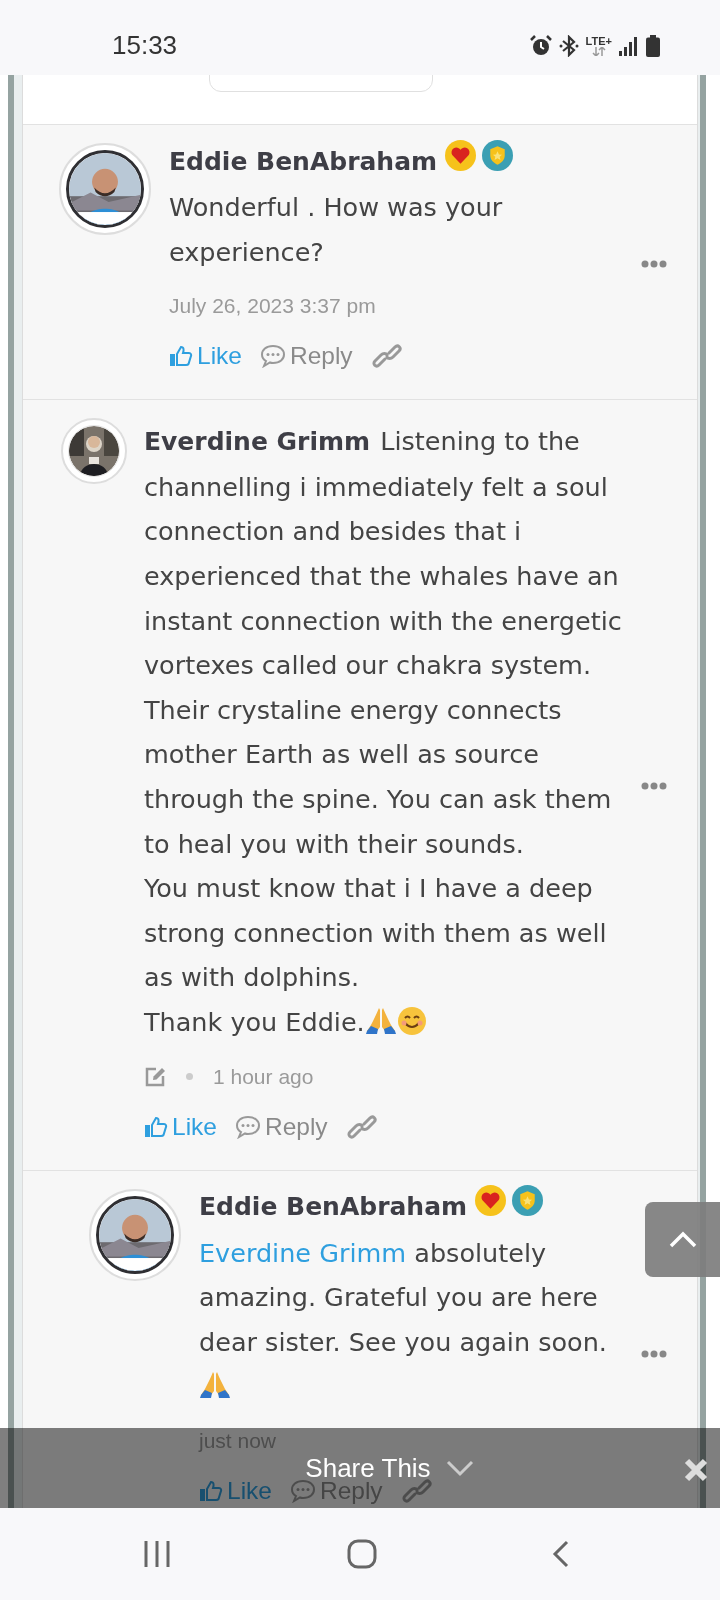 Image resolution: width=720 pixels, height=1600 pixels. Describe the element at coordinates (272, 306) in the screenshot. I see `comment-timestamp: July 26, 2023 3:37 pm` at that location.